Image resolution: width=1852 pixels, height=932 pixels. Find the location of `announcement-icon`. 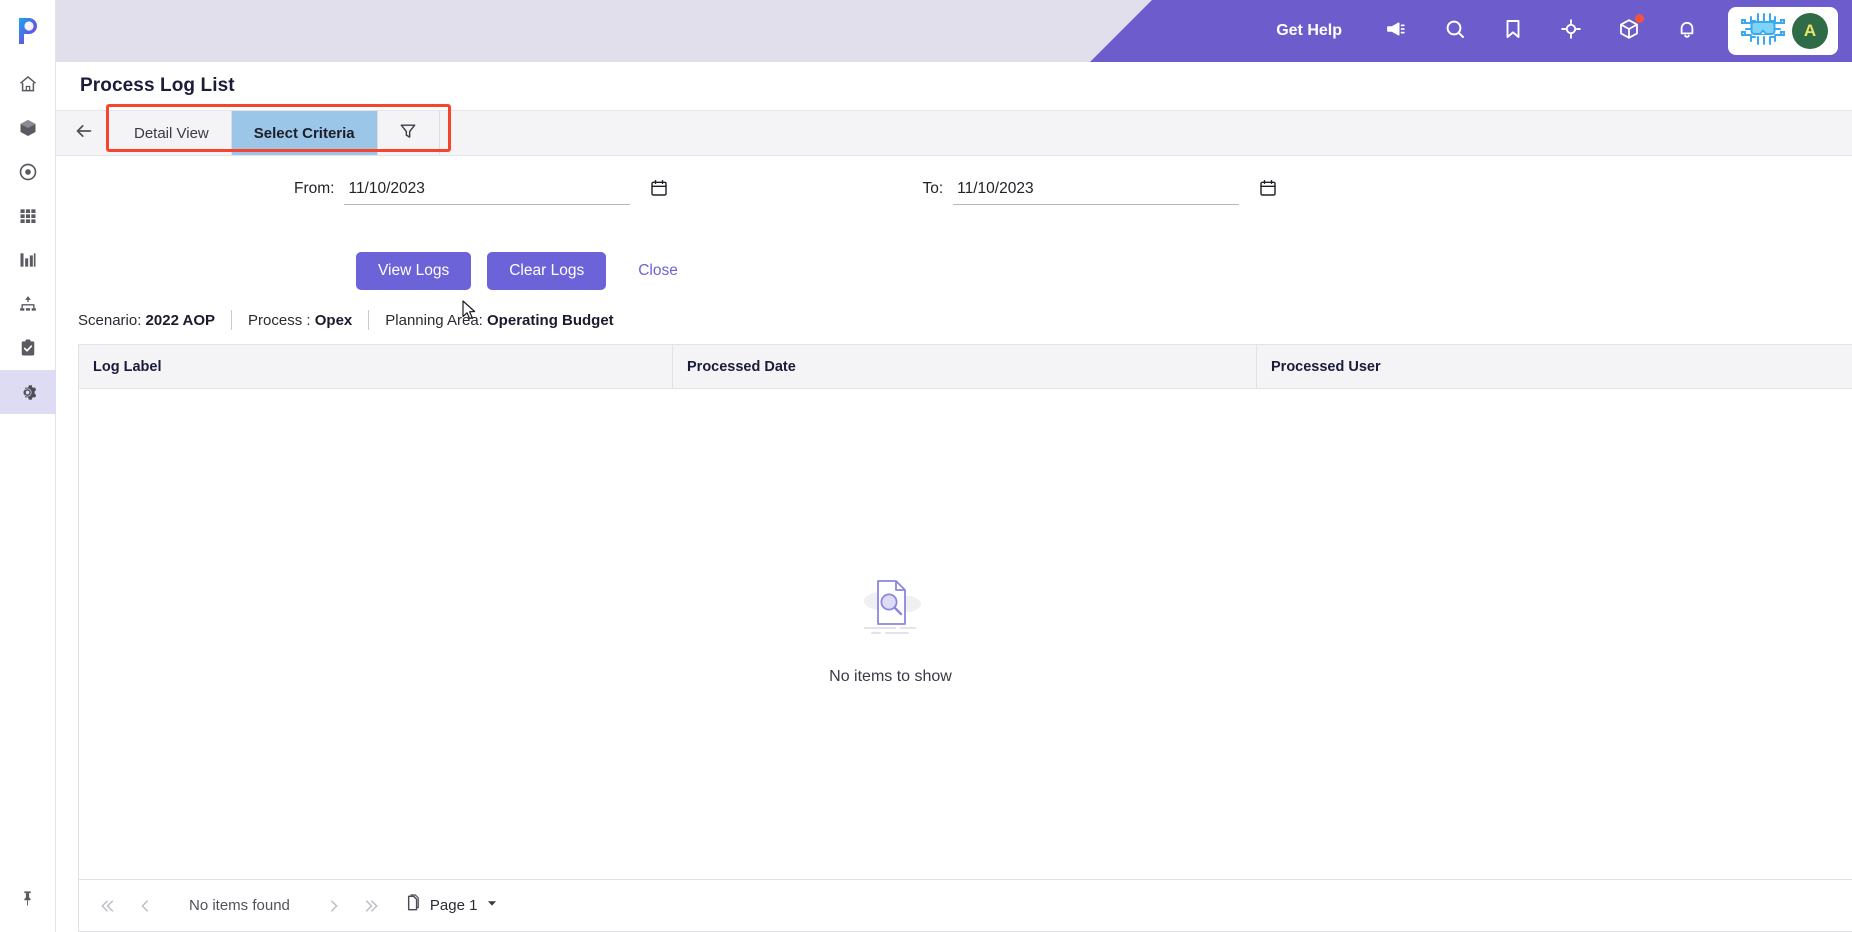

announcement-icon is located at coordinates (1397, 31).